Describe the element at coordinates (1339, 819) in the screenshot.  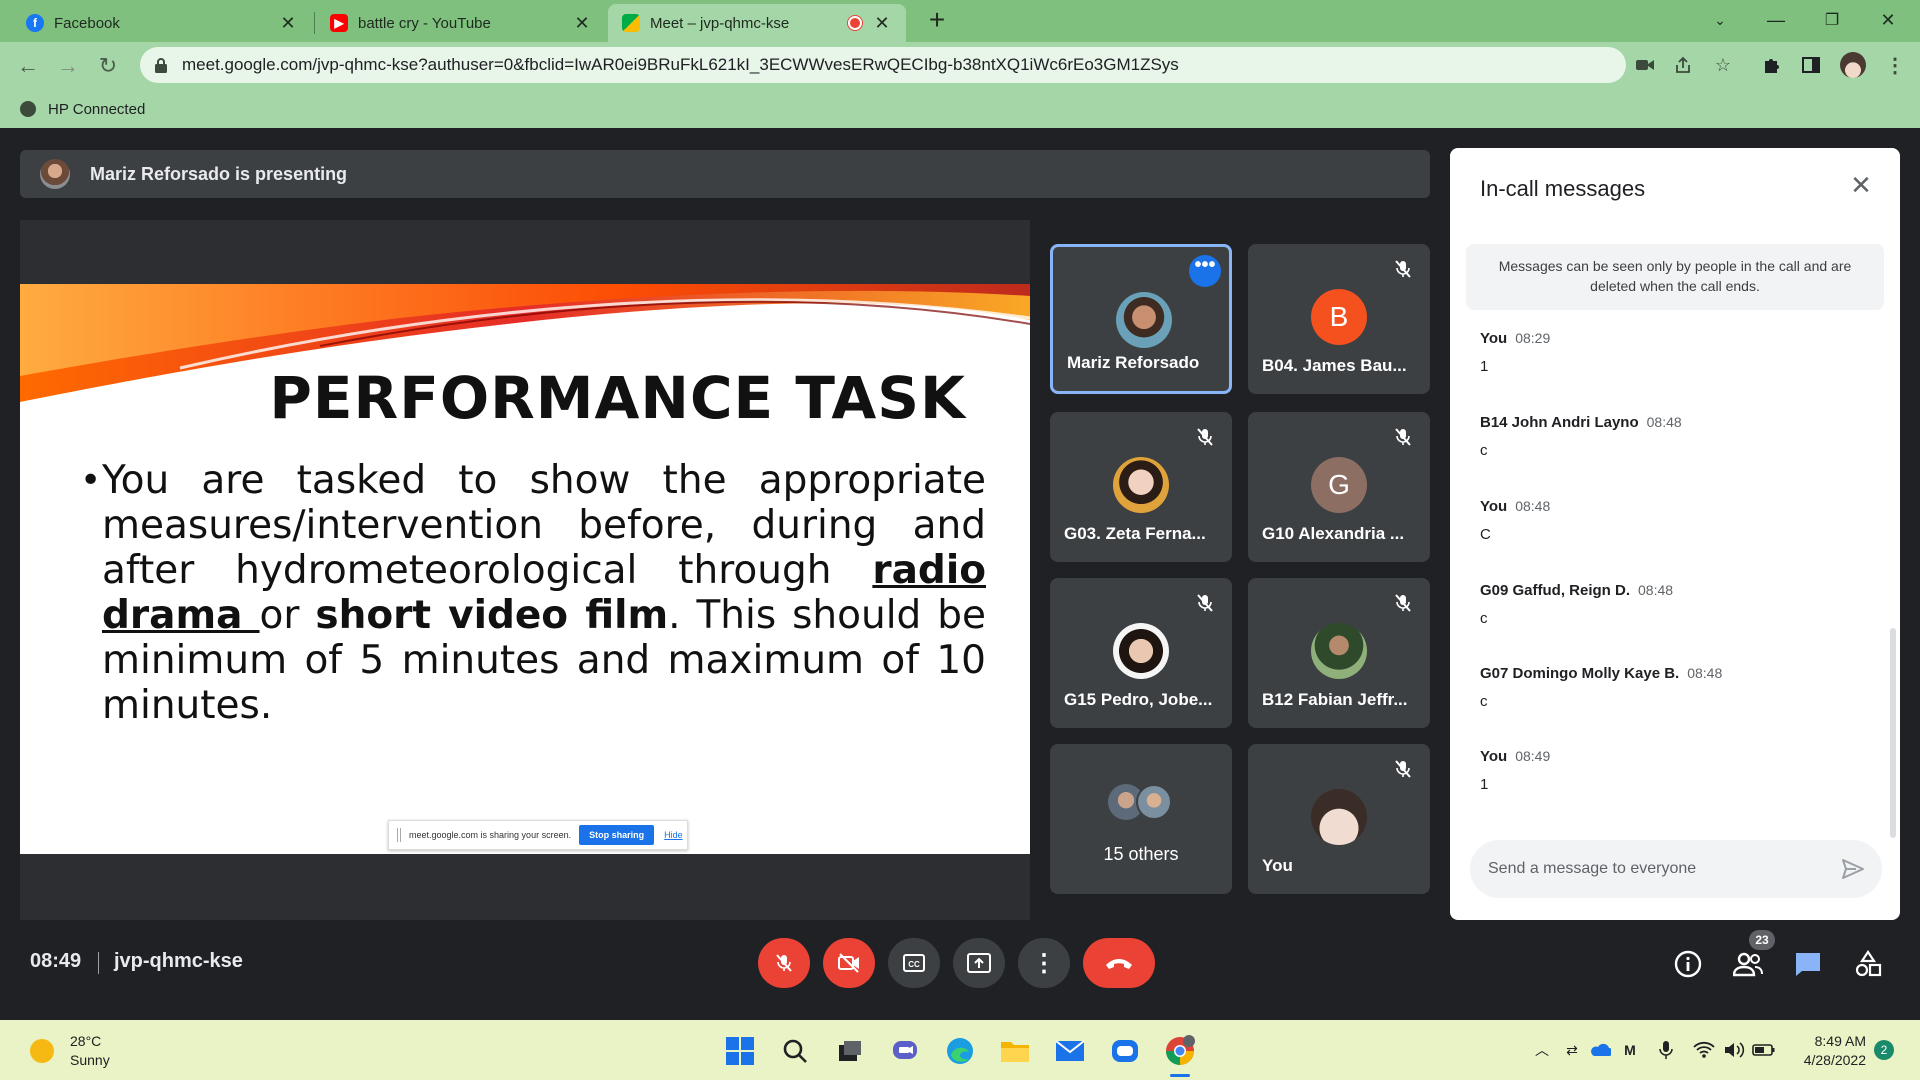
I see `self-tile: You` at that location.